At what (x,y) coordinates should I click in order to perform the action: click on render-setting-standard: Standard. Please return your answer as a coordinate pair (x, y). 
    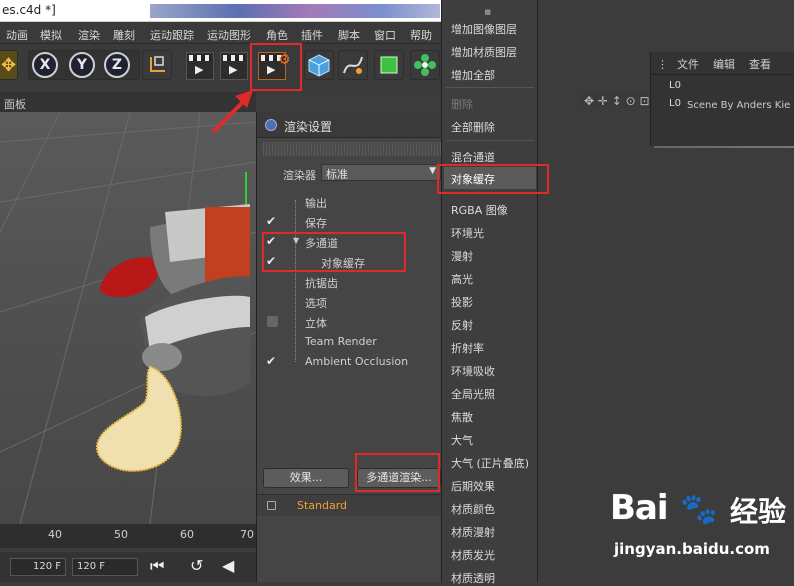
    Looking at the image, I should click on (357, 505).